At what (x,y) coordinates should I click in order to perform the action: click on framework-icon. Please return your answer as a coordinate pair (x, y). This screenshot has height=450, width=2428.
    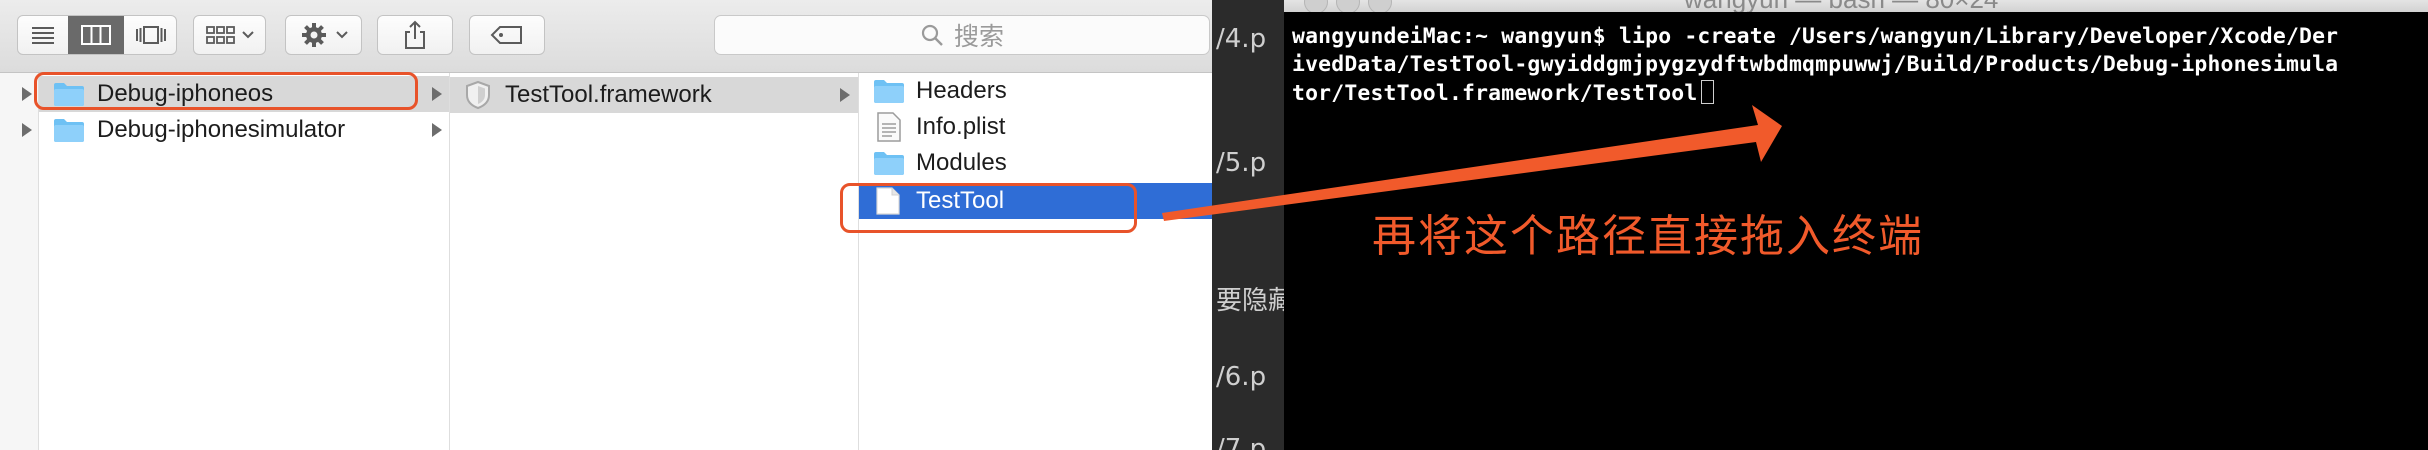
    Looking at the image, I should click on (478, 95).